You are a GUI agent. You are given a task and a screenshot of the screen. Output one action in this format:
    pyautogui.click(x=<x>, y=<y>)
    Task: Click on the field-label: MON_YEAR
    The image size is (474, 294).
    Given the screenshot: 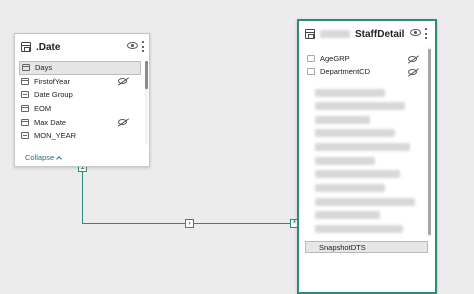 What is the action you would take?
    pyautogui.click(x=55, y=136)
    